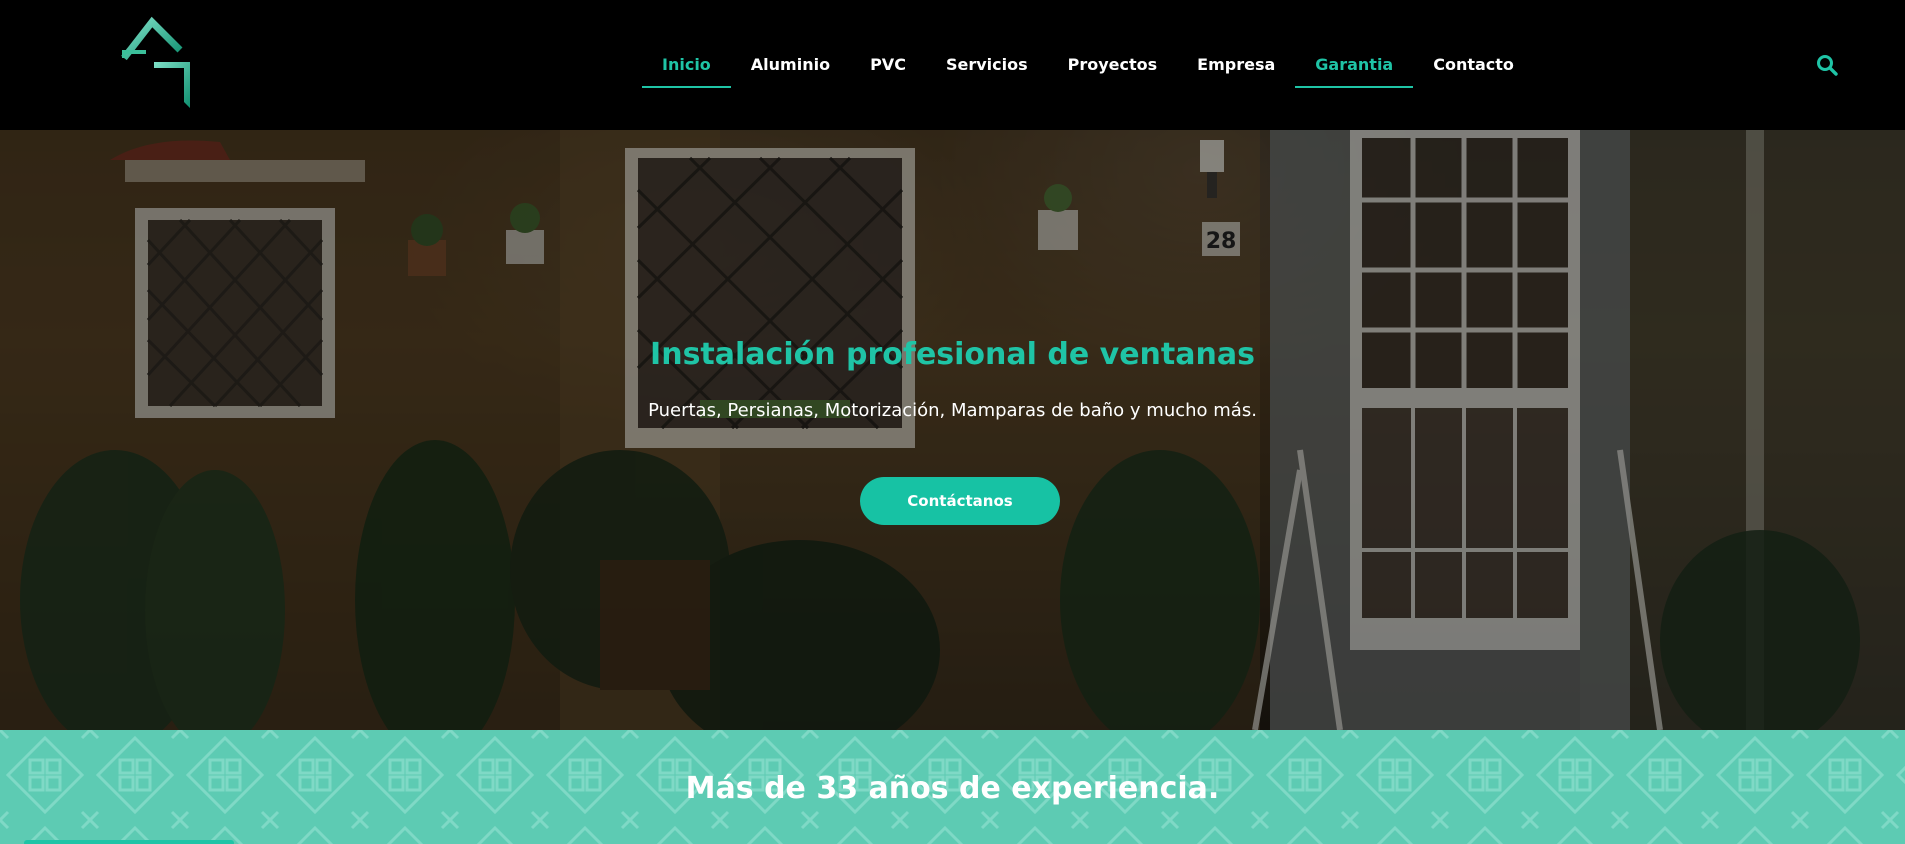 The image size is (1905, 844). What do you see at coordinates (790, 65) in the screenshot?
I see `nav-item-aluminio: Aluminio` at bounding box center [790, 65].